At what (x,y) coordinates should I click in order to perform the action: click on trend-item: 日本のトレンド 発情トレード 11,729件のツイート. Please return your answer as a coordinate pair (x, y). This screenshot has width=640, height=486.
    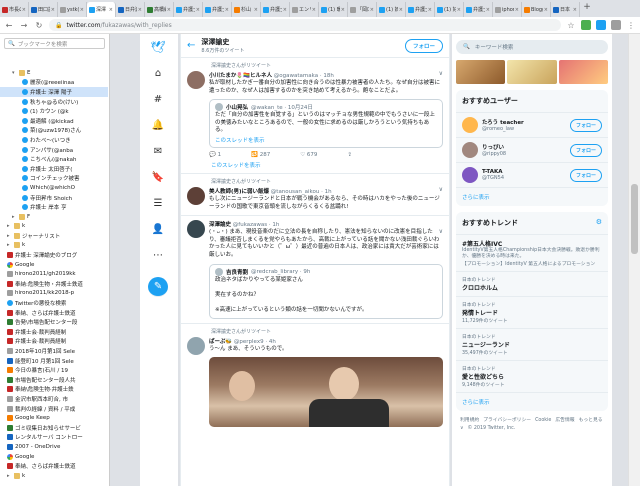
    Looking at the image, I should click on (532, 313).